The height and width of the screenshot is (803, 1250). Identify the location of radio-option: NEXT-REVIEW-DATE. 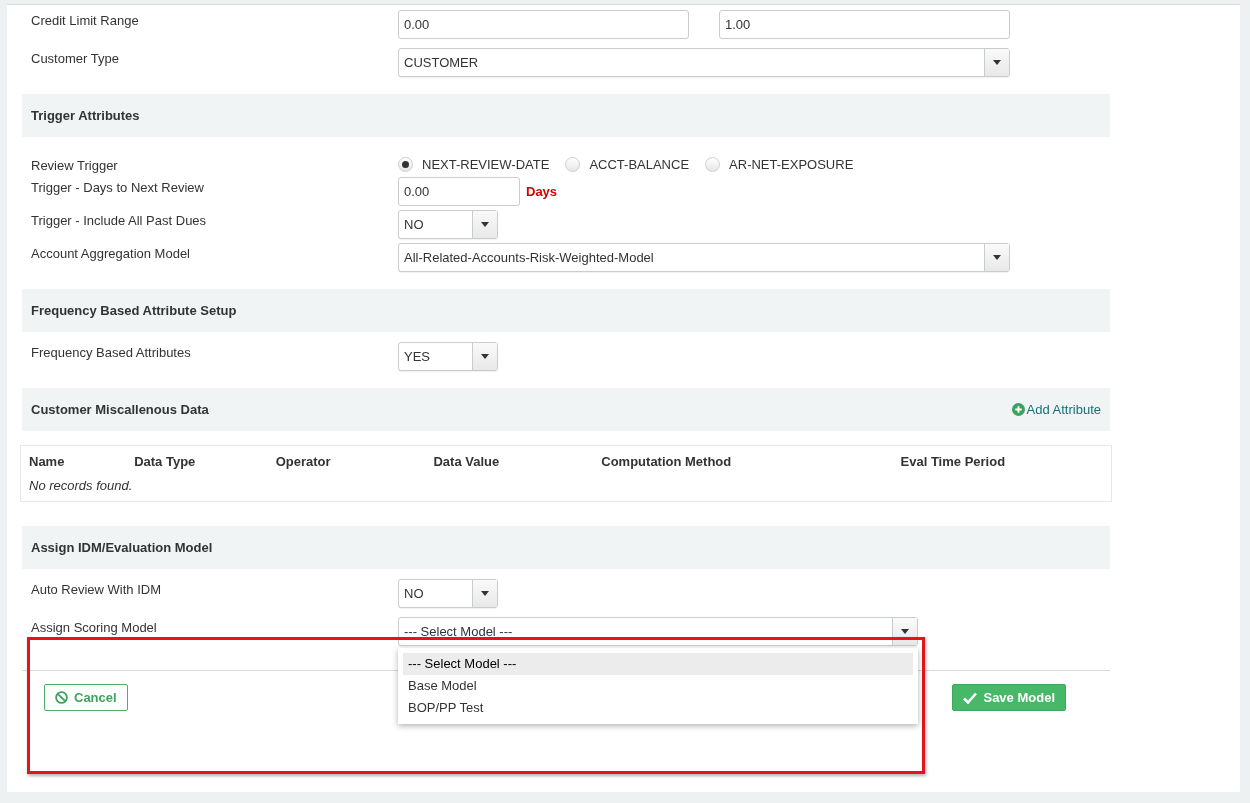
(474, 164).